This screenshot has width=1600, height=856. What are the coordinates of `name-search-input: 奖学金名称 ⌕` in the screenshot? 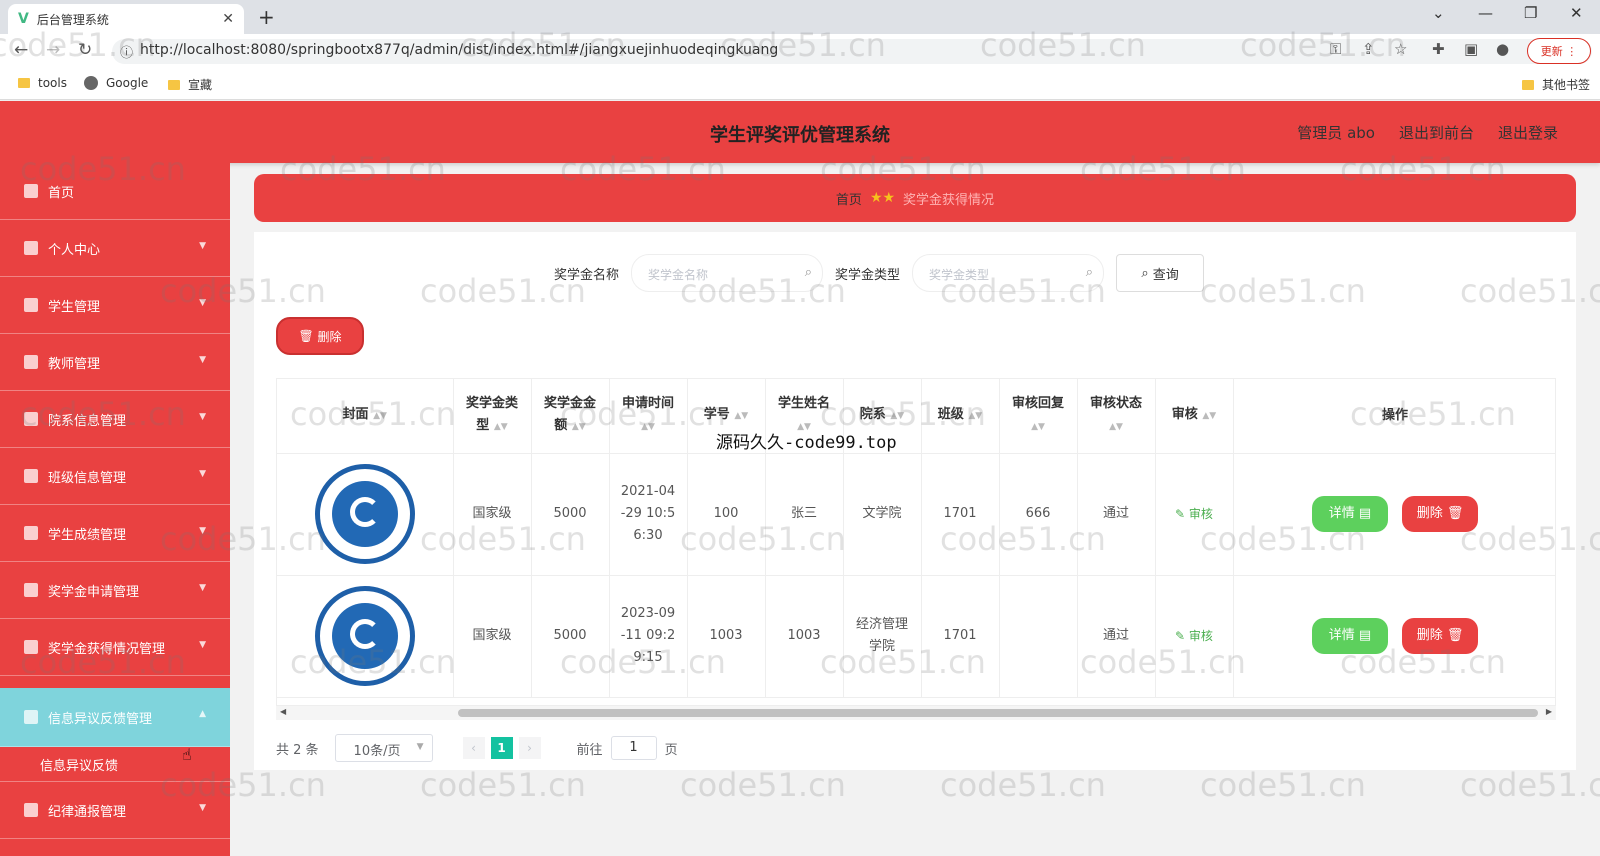 It's located at (727, 273).